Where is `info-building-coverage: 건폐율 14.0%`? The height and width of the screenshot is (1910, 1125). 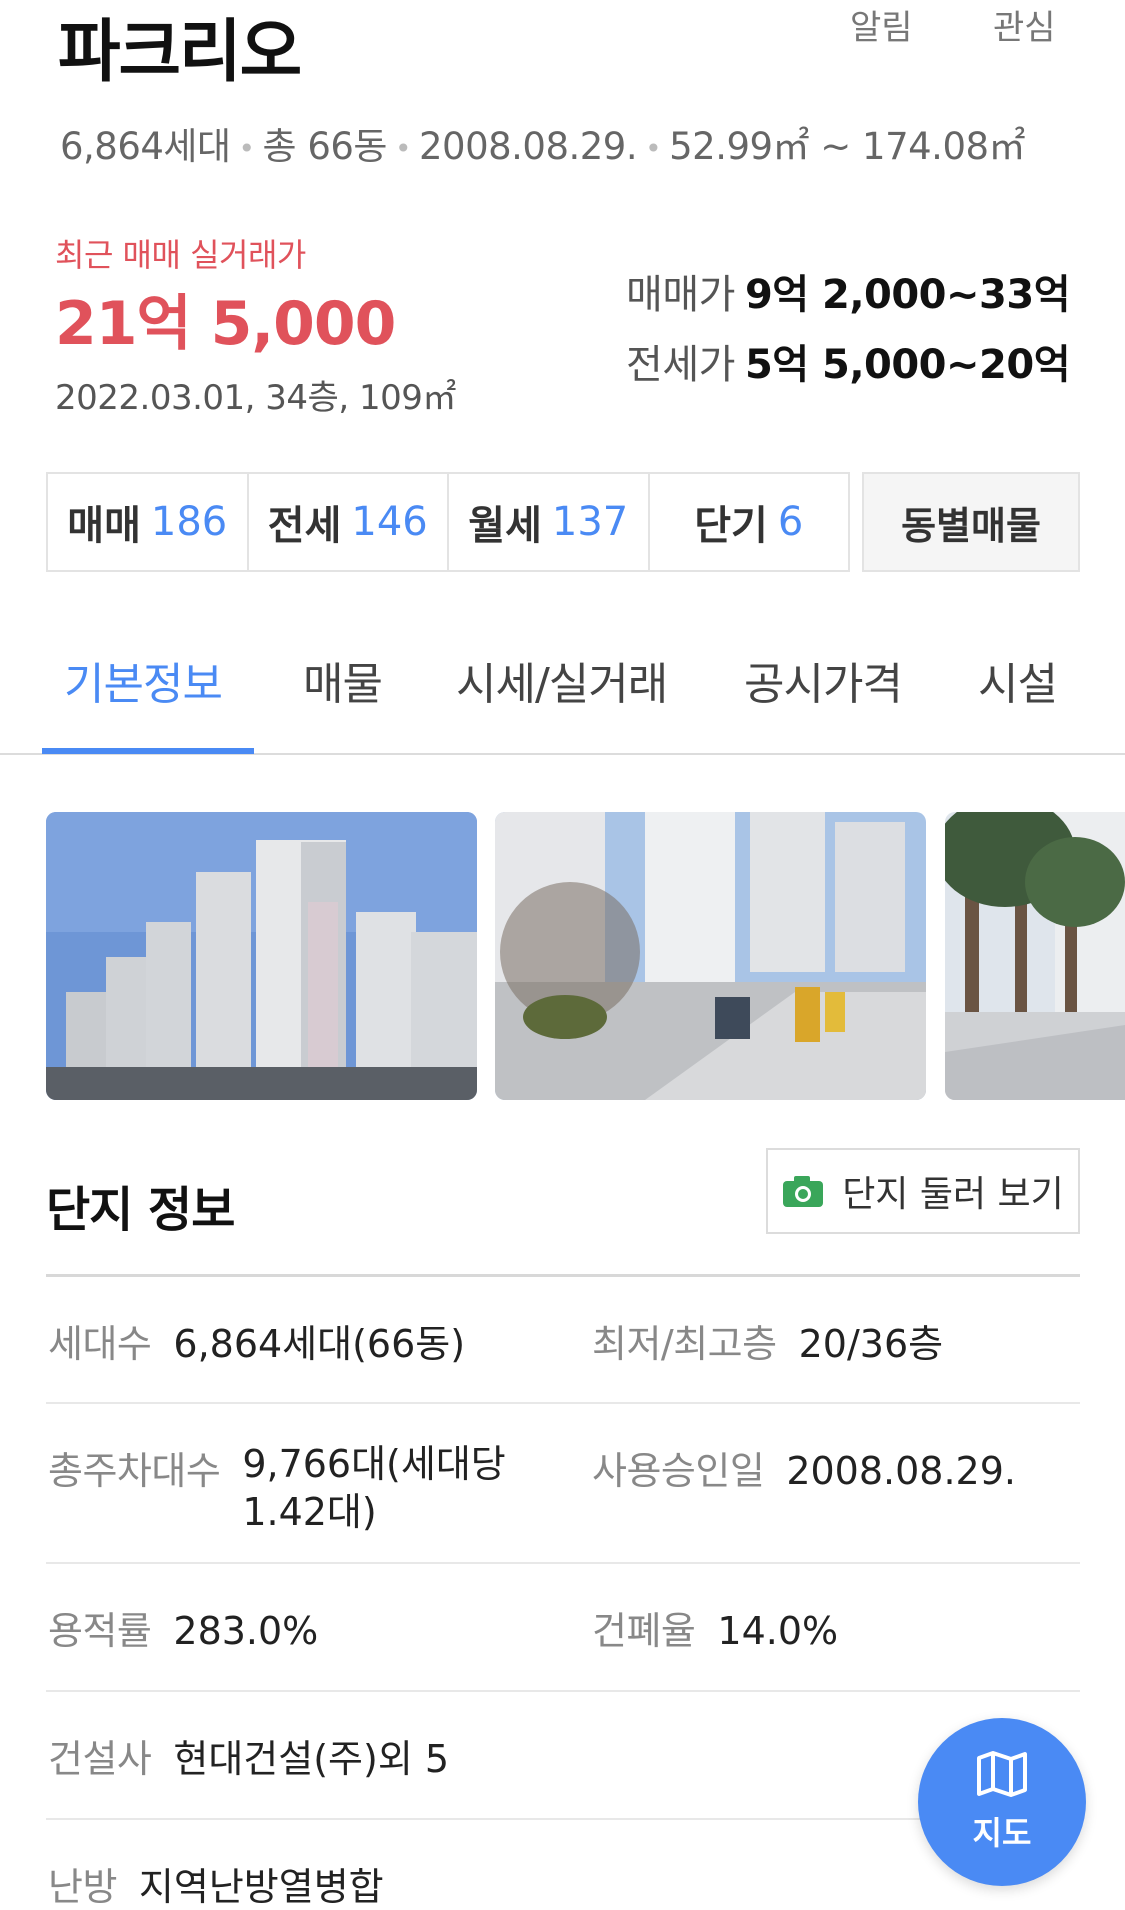 info-building-coverage: 건폐율 14.0% is located at coordinates (715, 1627).